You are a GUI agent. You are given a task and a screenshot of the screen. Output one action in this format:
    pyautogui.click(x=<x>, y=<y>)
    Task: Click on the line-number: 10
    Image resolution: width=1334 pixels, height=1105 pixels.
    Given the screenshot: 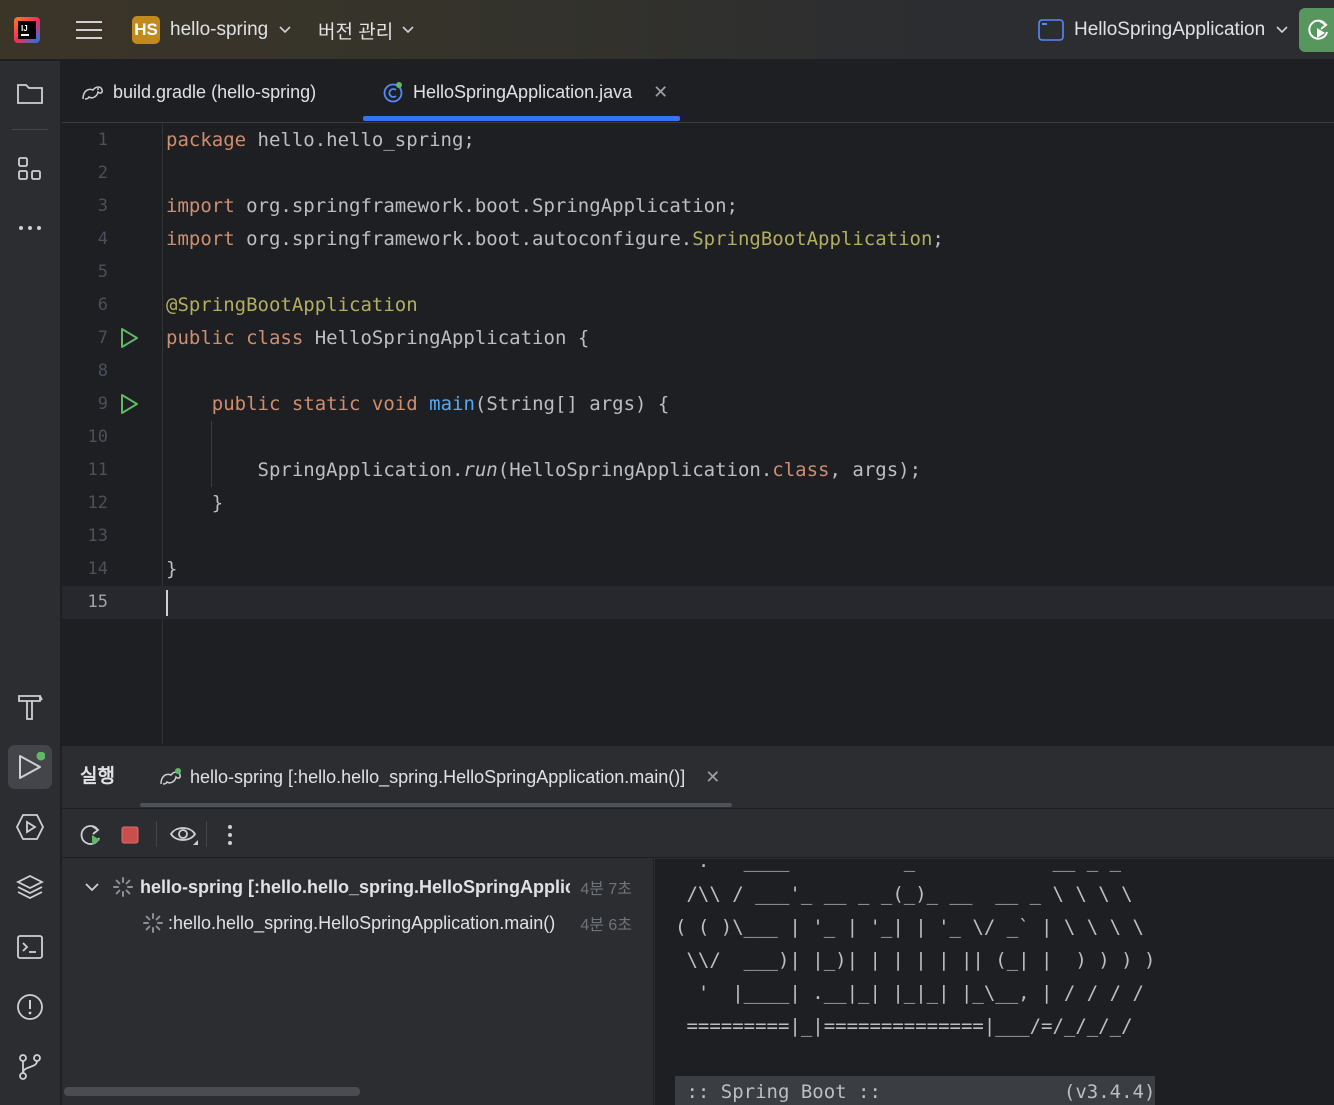 What is the action you would take?
    pyautogui.click(x=97, y=437)
    